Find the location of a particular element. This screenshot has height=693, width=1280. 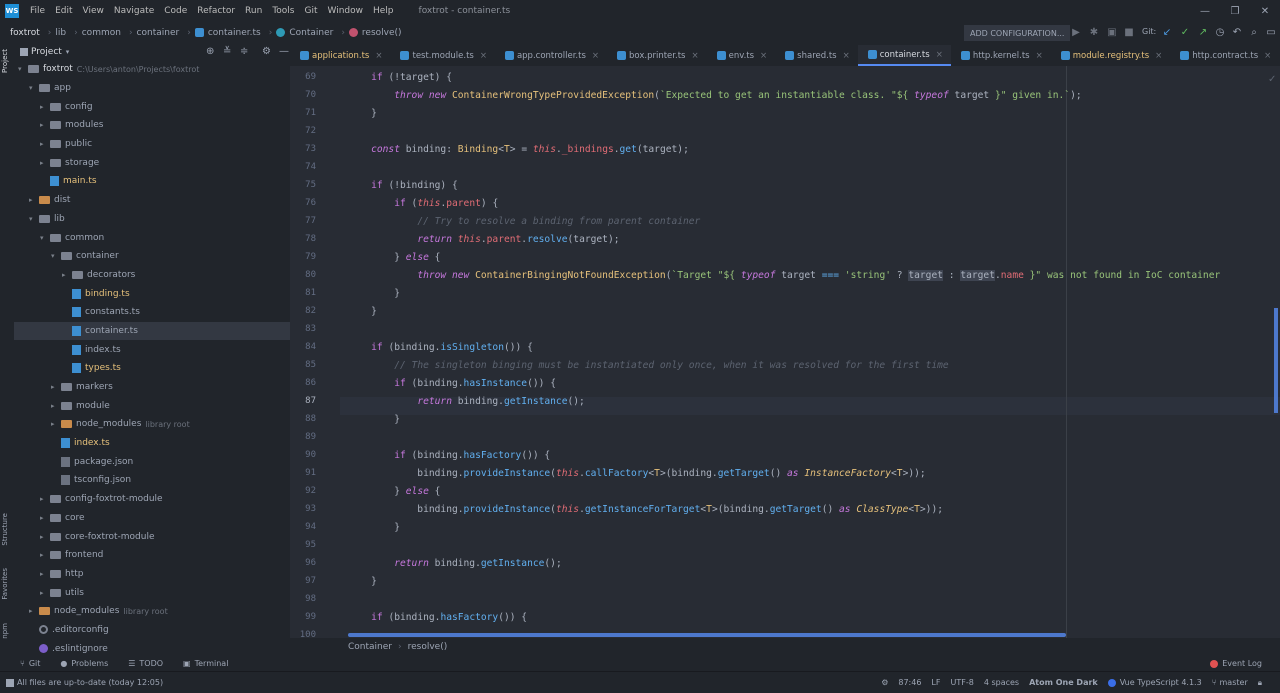

tree-item: ▸ core-foxtrot-module is located at coordinates (152, 536).